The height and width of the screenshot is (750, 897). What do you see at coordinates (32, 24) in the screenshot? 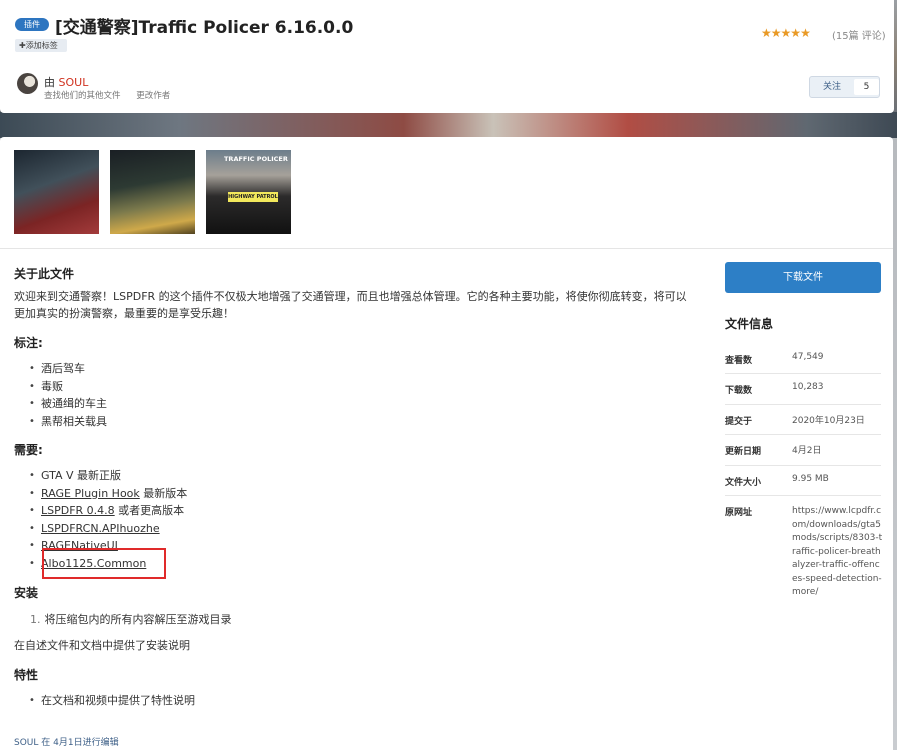
I see `category-badge: 插件` at bounding box center [32, 24].